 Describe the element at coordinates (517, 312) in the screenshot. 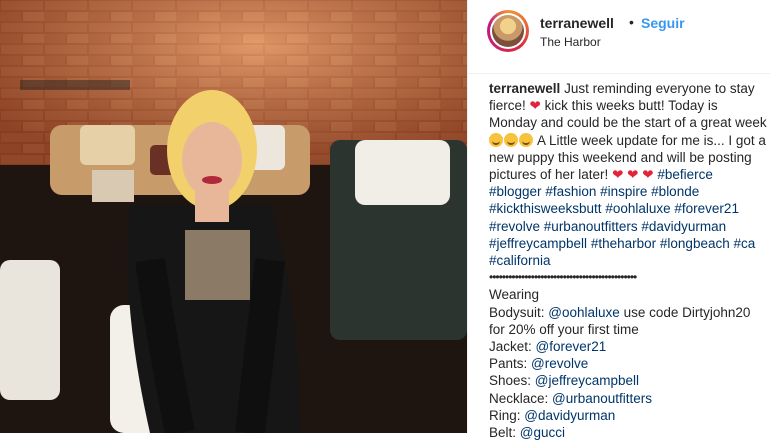

I see `bodysuit-label: Bodysuit:` at that location.